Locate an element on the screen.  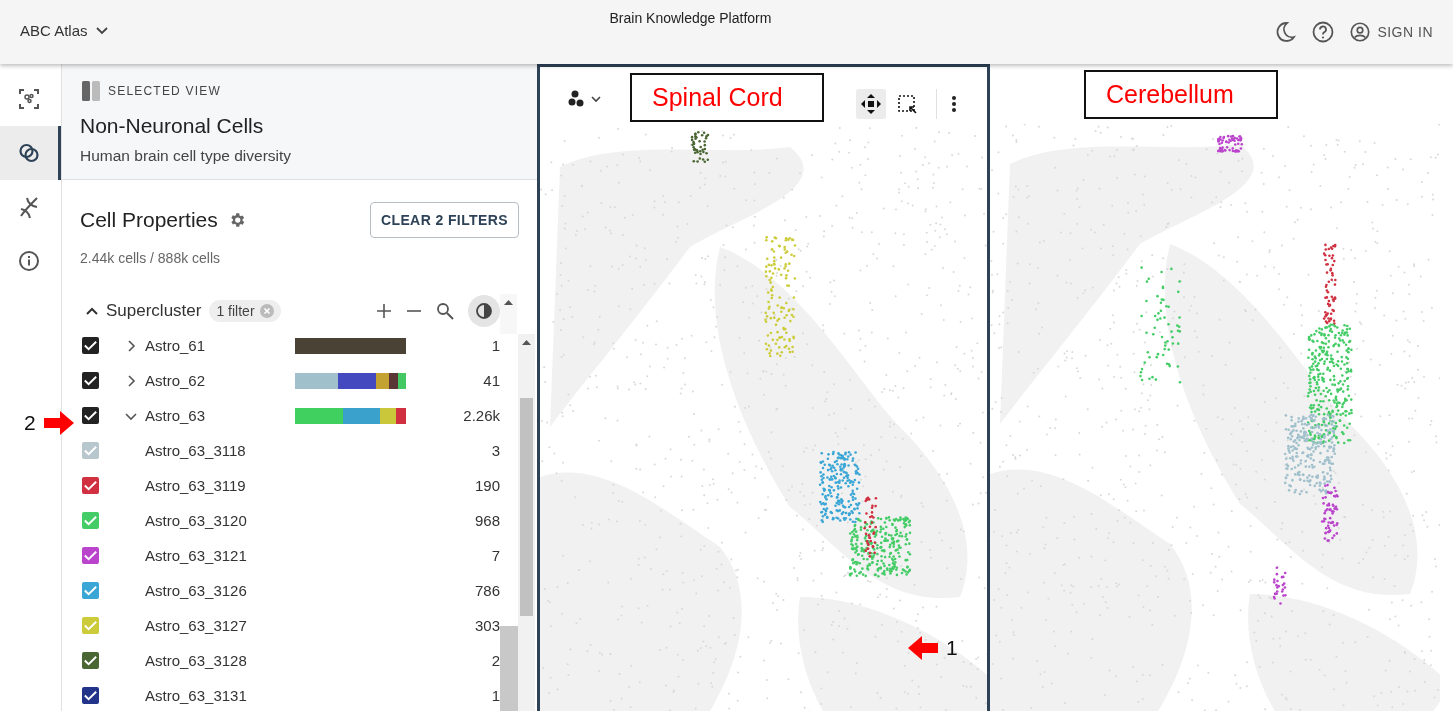
plus-icon is located at coordinates (384, 311).